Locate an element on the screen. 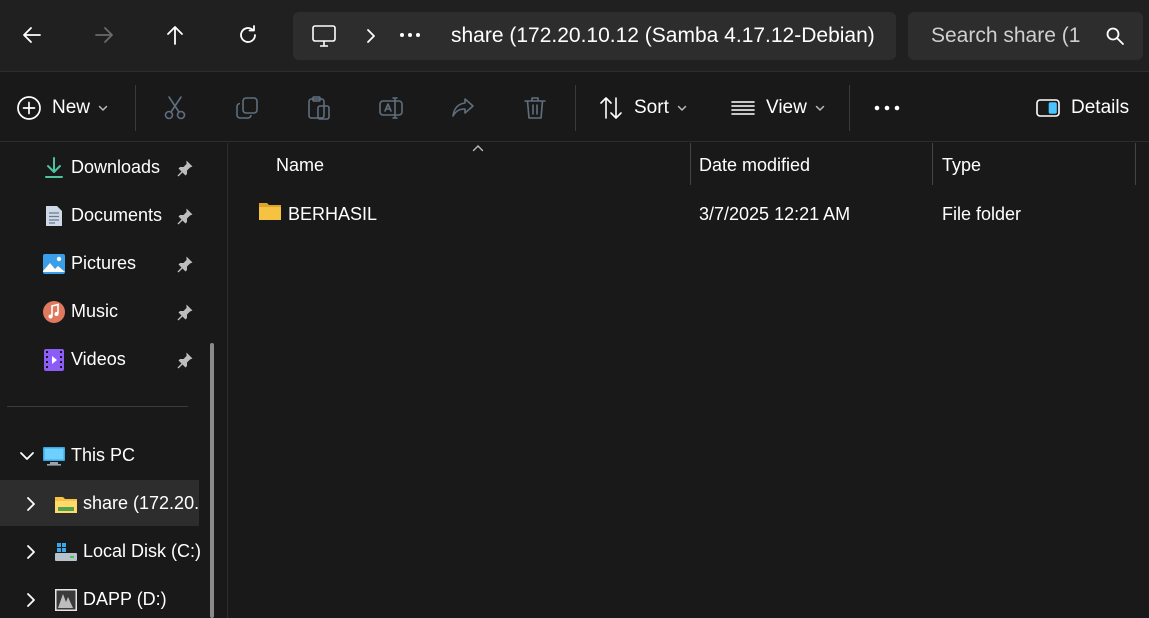 This screenshot has height=618, width=1149. forward-button is located at coordinates (104, 35).